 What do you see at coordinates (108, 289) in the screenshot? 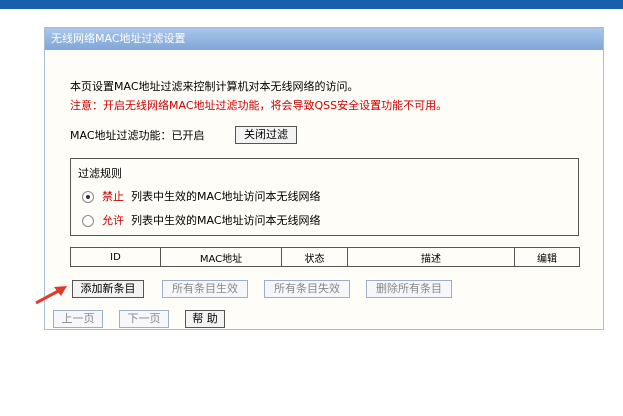
I see `add-entry-button: 添加新条目` at bounding box center [108, 289].